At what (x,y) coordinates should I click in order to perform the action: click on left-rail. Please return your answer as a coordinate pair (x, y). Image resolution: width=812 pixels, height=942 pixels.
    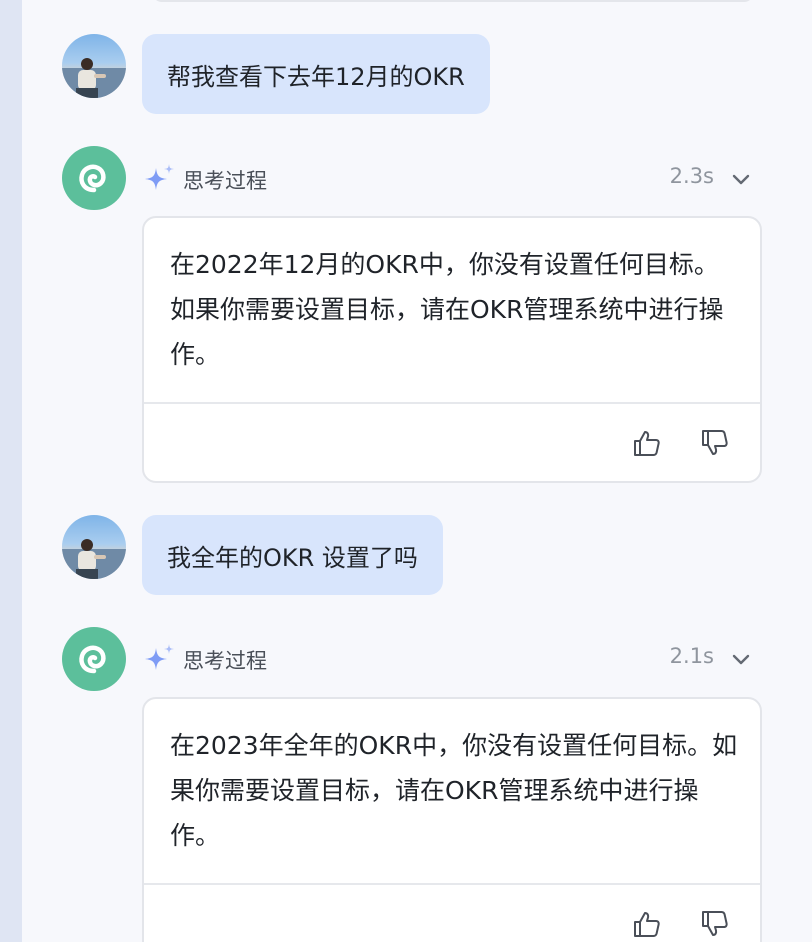
    Looking at the image, I should click on (11, 471).